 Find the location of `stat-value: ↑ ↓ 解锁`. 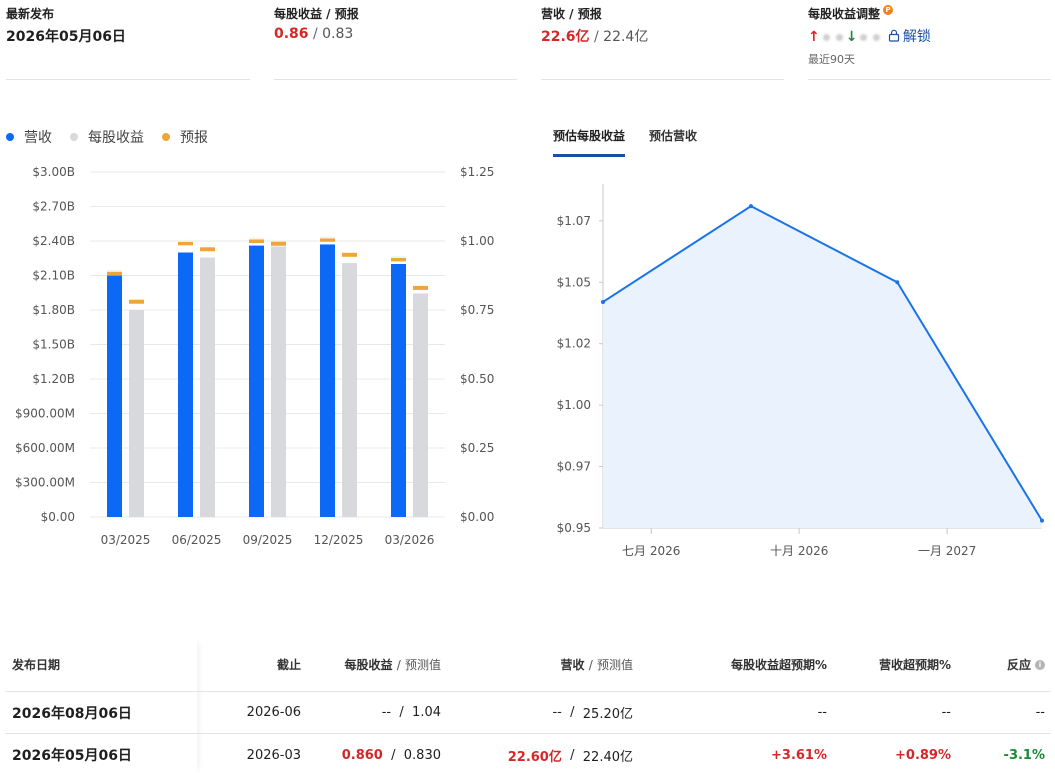

stat-value: ↑ ↓ 解锁 is located at coordinates (869, 36).